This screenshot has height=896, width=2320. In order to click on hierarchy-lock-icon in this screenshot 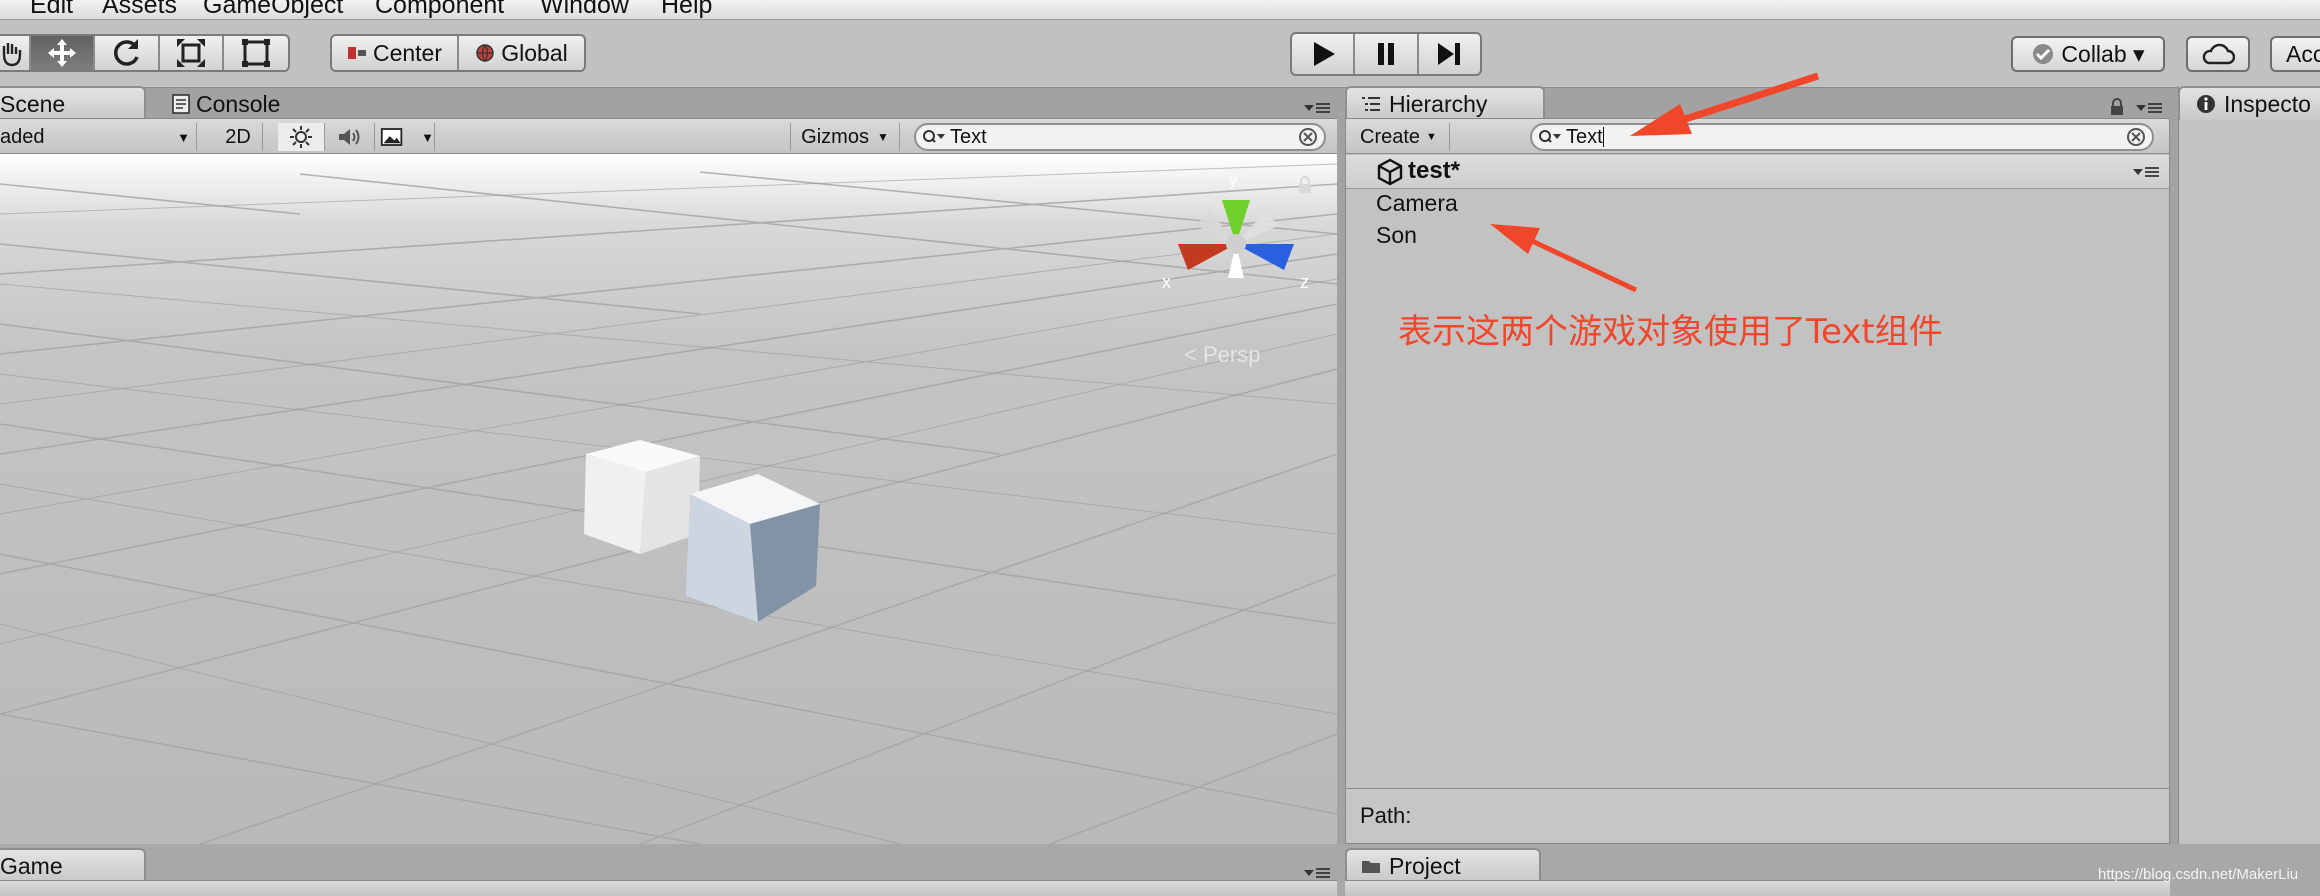, I will do `click(2117, 107)`.